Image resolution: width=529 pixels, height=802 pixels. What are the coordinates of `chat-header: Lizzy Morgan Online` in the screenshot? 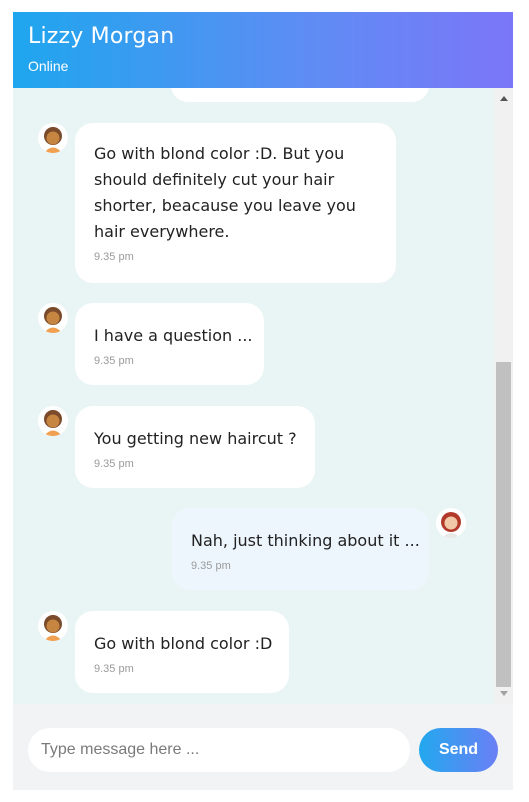 It's located at (263, 50).